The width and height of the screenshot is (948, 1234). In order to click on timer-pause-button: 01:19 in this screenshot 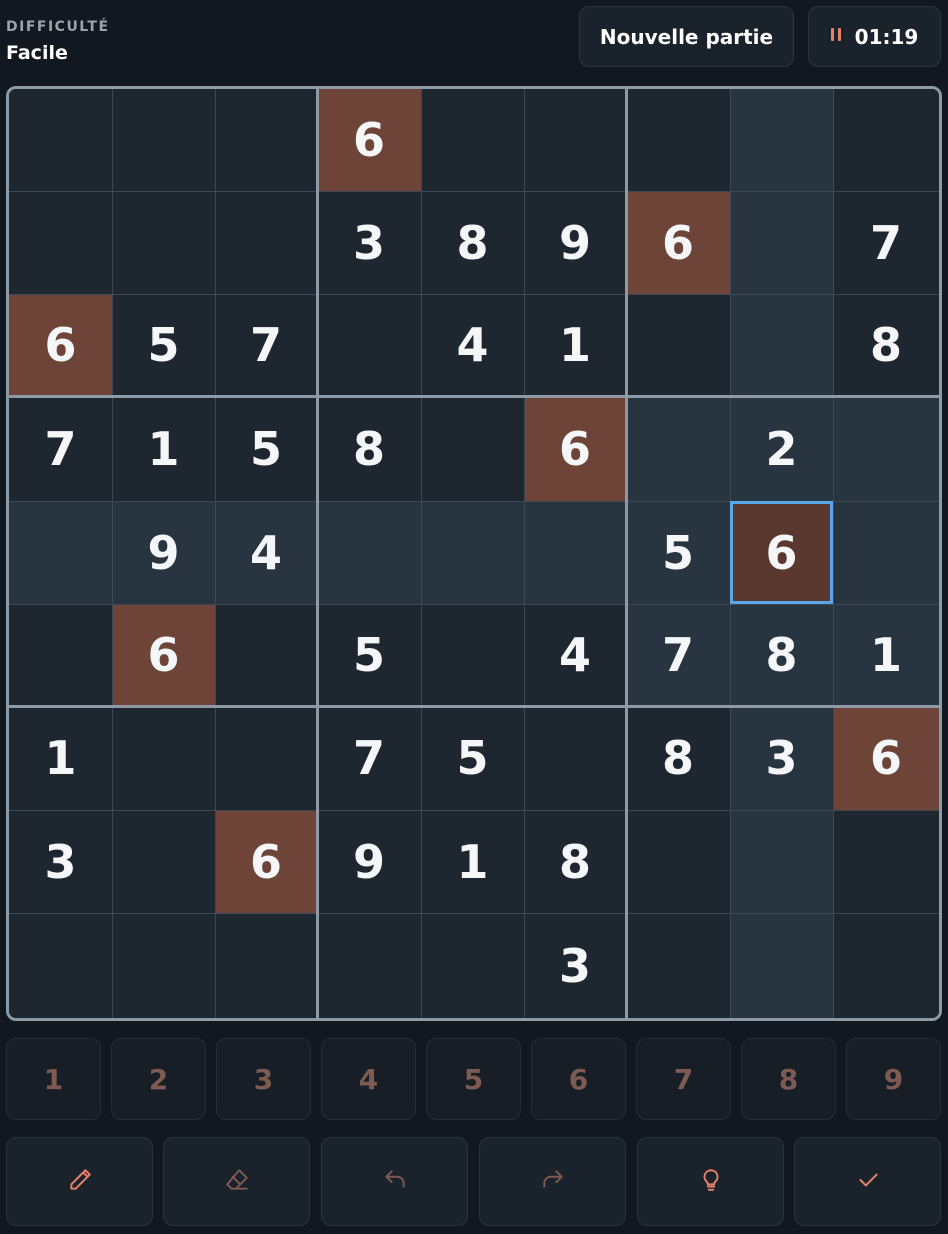, I will do `click(874, 36)`.